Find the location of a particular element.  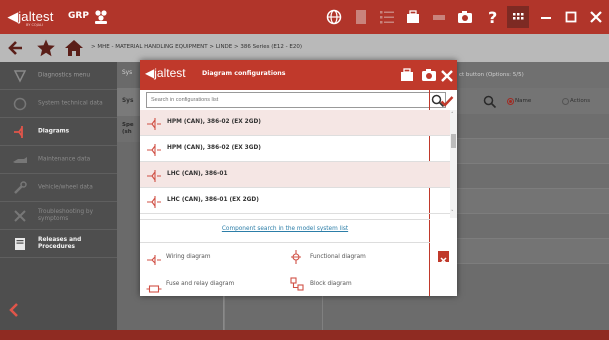

sidebar-item-system-technical-data: System technical data is located at coordinates (58, 104).